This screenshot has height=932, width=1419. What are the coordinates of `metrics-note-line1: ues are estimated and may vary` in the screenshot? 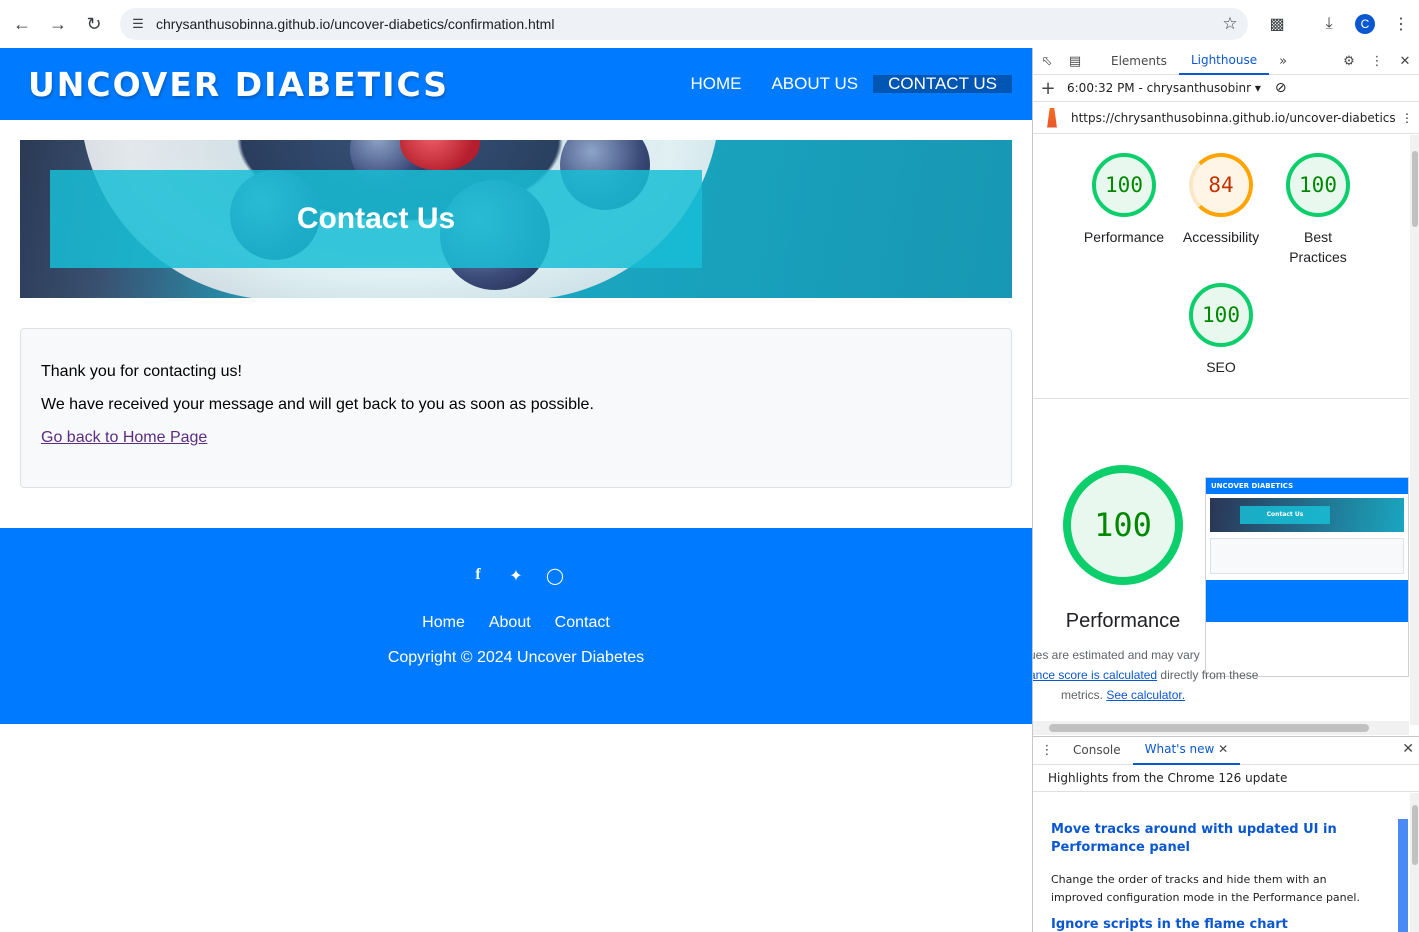 It's located at (1116, 655).